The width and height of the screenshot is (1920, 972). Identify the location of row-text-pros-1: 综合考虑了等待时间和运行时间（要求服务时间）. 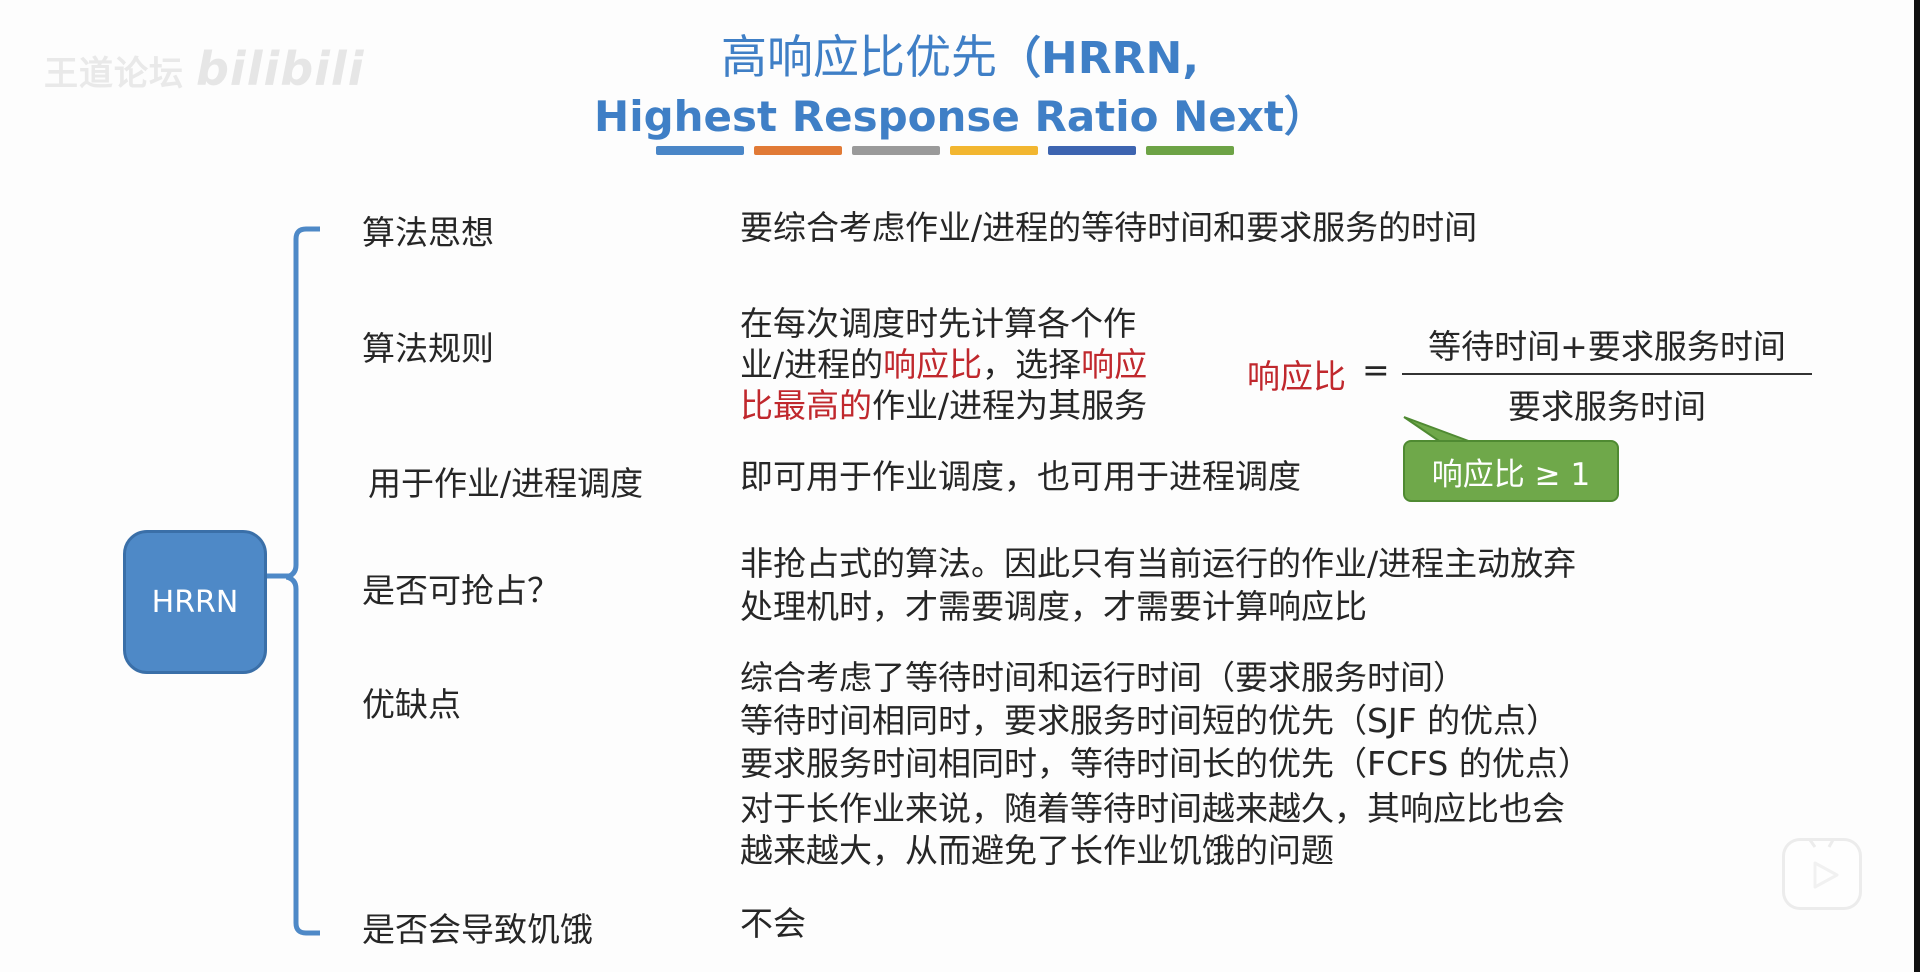
(1103, 677).